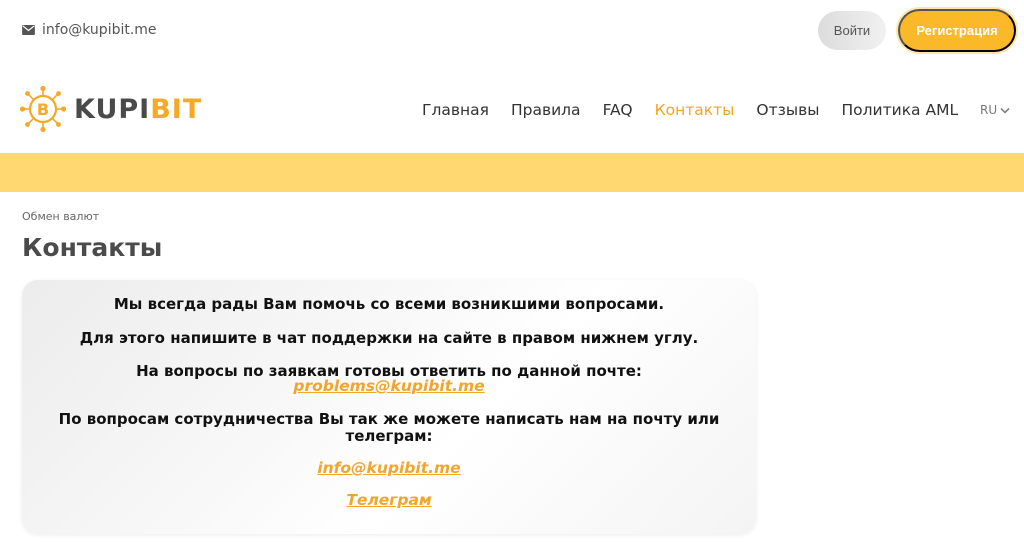 The height and width of the screenshot is (547, 1024). I want to click on page-title: Контакты, so click(92, 247).